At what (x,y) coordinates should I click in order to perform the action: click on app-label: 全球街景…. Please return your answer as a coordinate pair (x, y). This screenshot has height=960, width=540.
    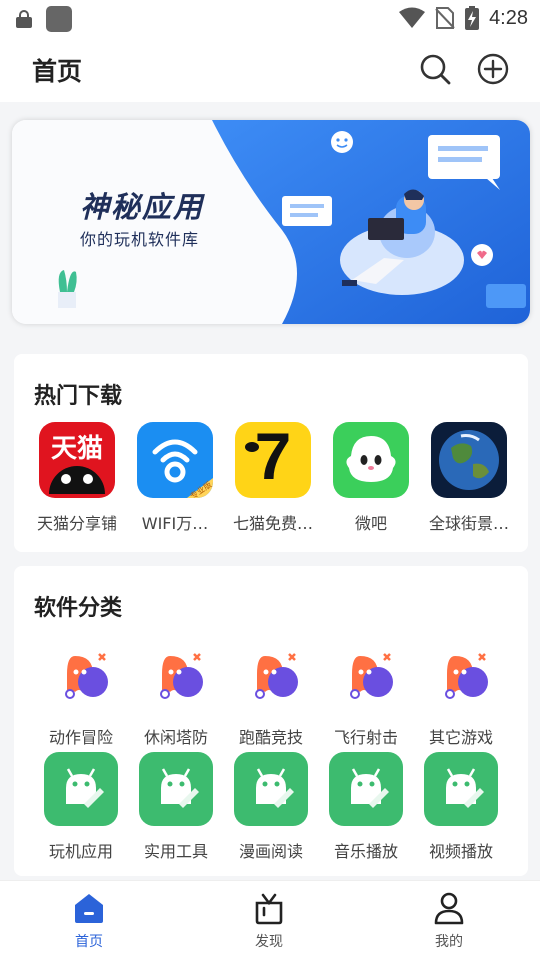
    Looking at the image, I should click on (468, 523).